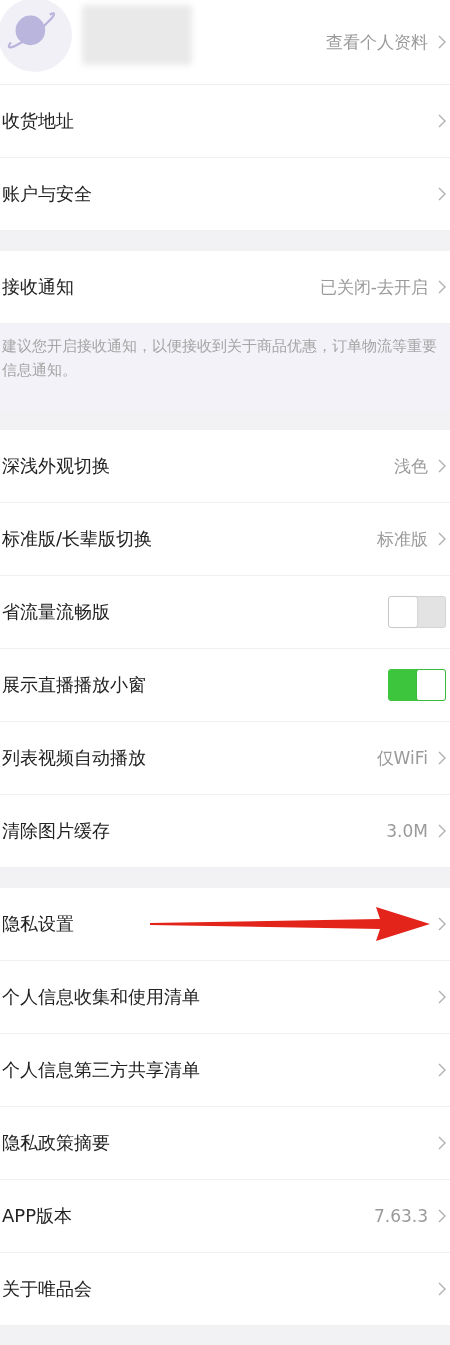  What do you see at coordinates (225, 758) in the screenshot?
I see `settings-row: 列表视频自动播放 仅WiFi` at bounding box center [225, 758].